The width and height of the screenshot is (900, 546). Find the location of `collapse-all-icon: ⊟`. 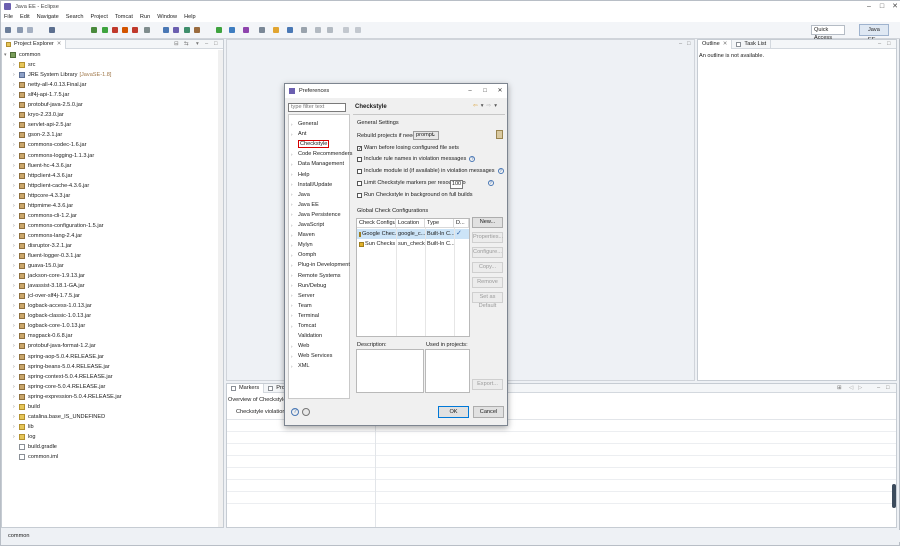

collapse-all-icon: ⊟ is located at coordinates (176, 44).